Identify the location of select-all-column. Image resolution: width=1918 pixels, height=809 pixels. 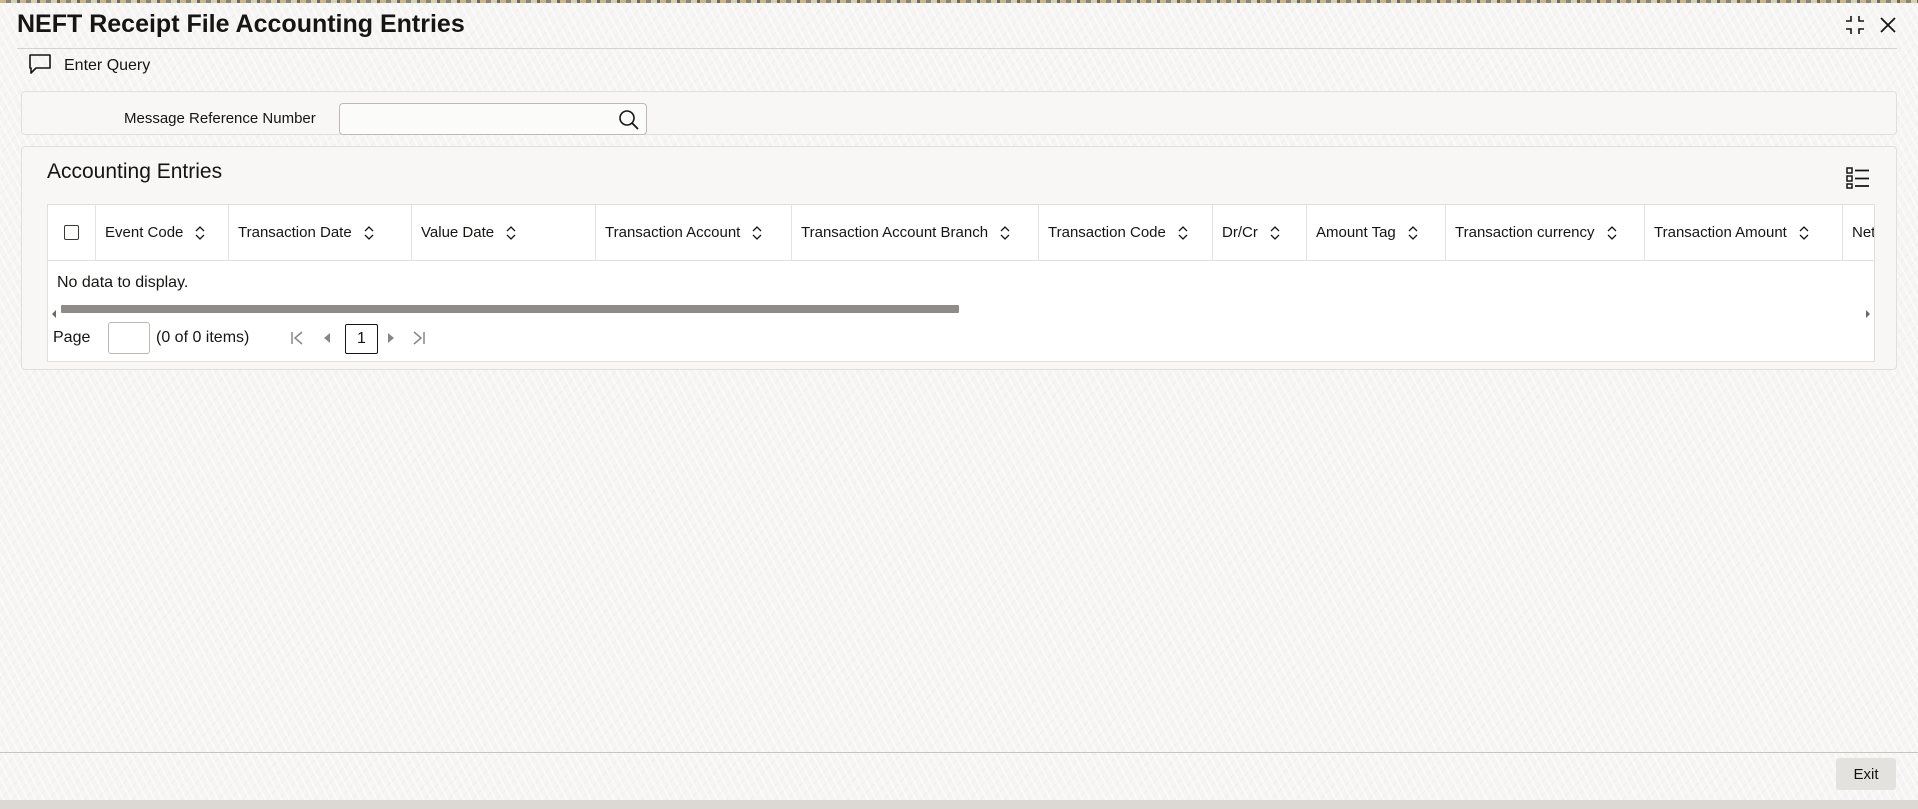
(72, 232).